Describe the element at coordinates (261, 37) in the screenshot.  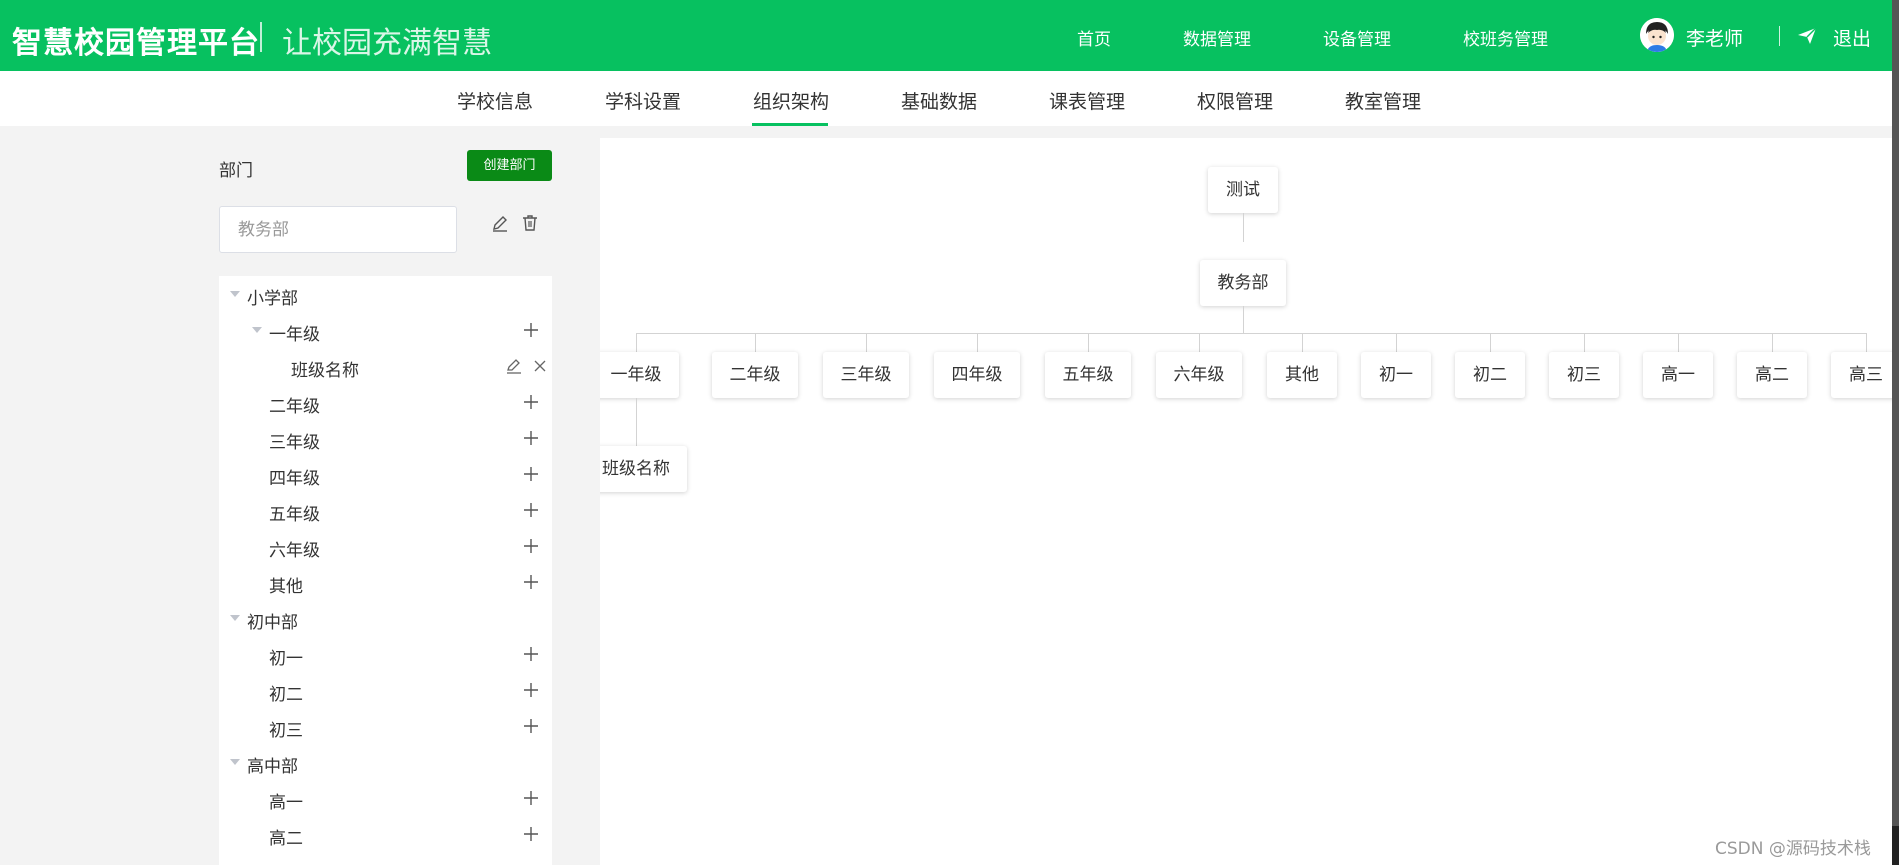
I see `title-divider` at that location.